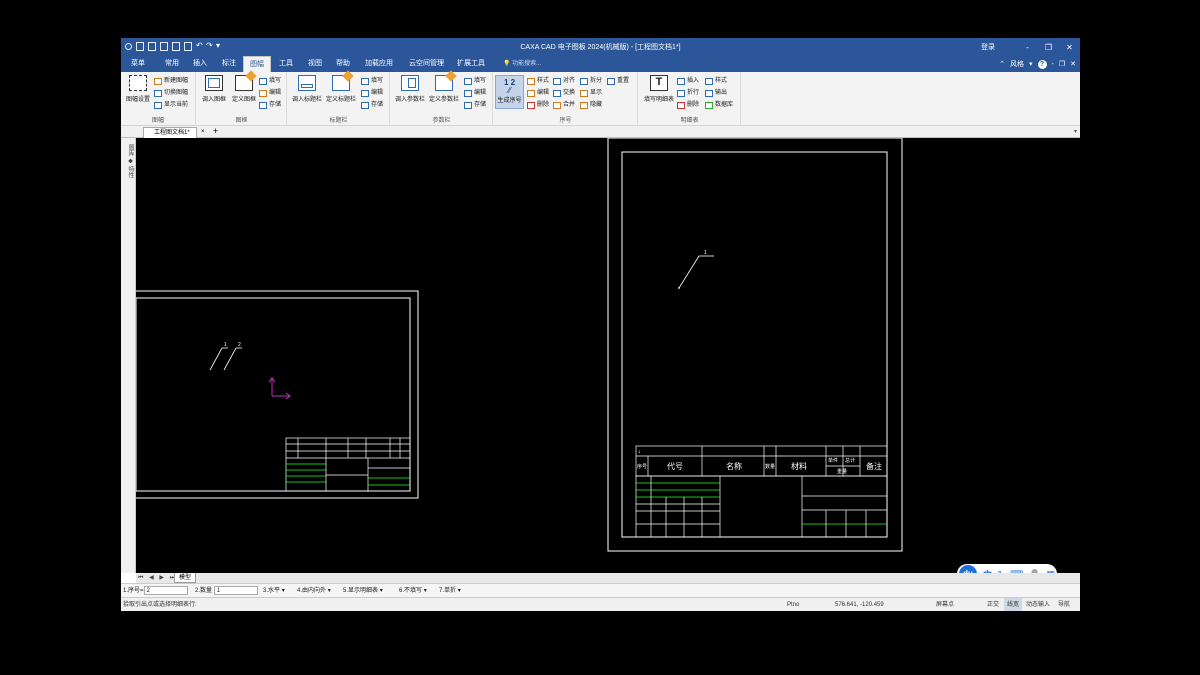 Image resolution: width=1200 pixels, height=675 pixels. I want to click on insert-param-block-button: 调入参数栏, so click(410, 89).